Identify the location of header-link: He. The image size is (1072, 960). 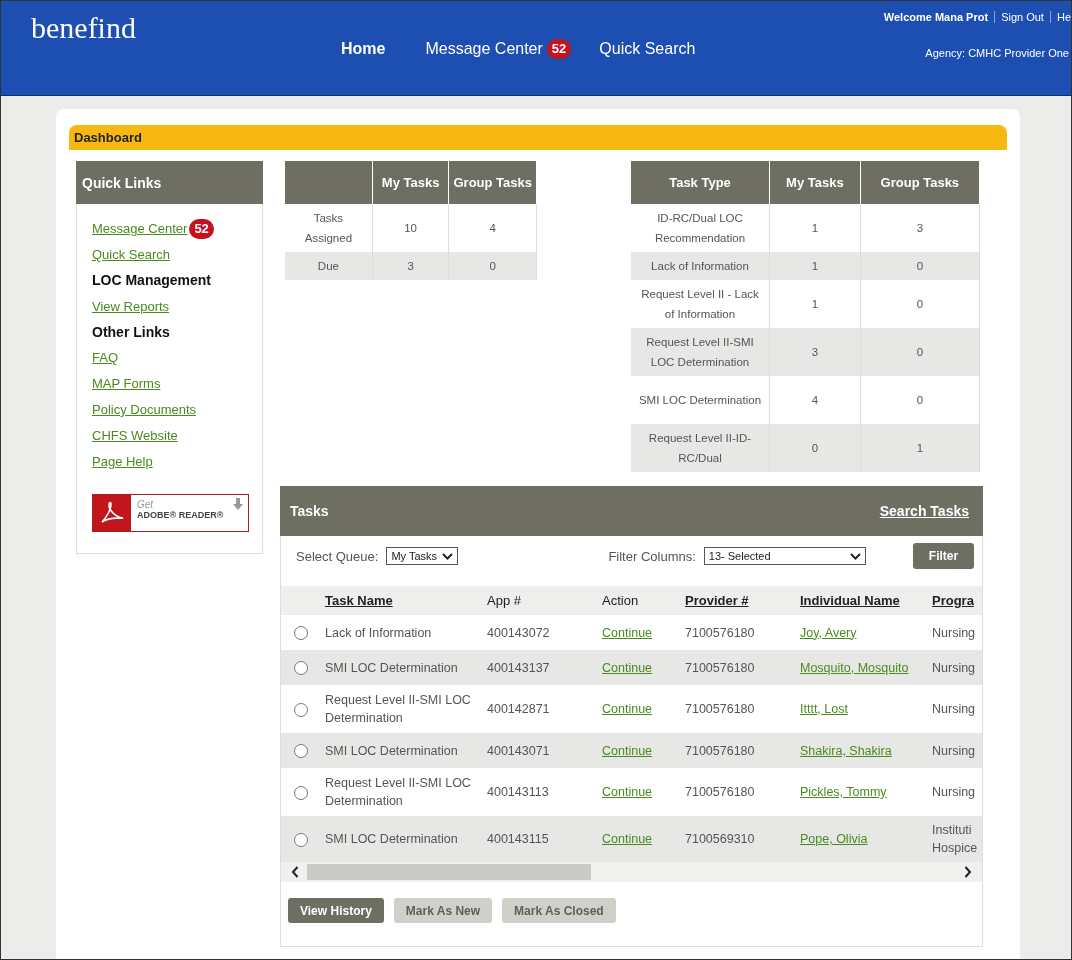
(1063, 17).